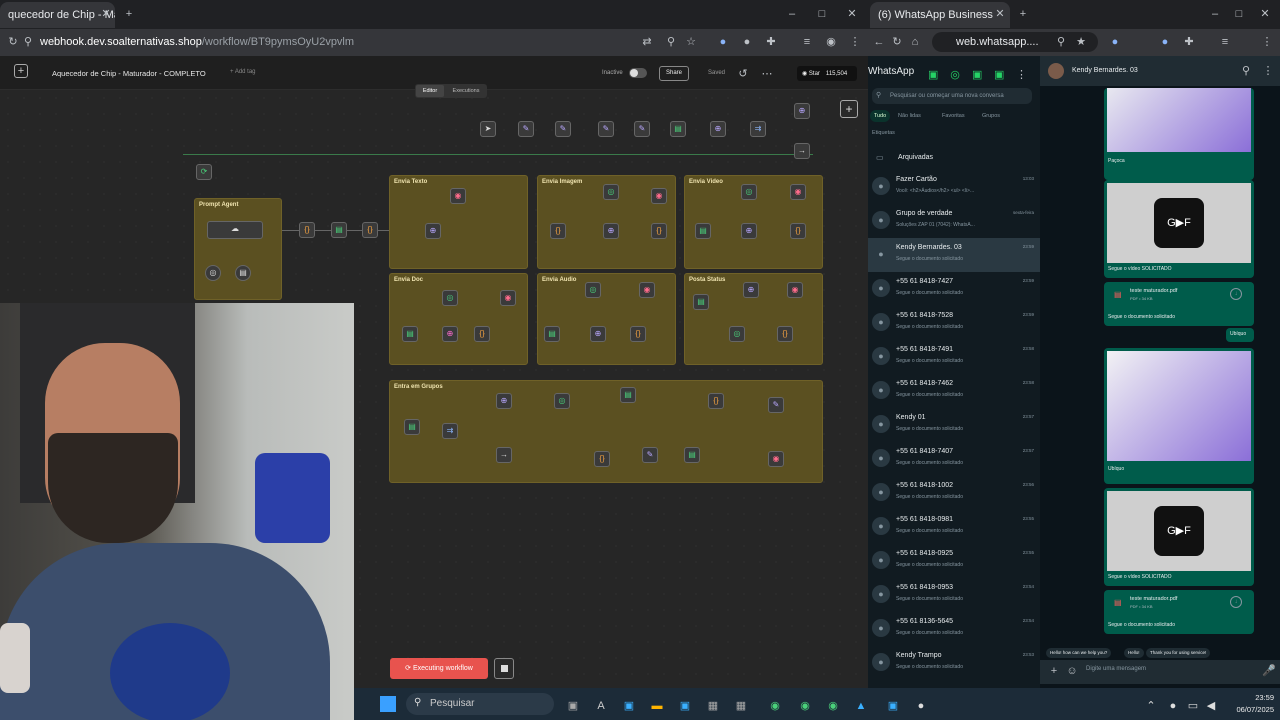 This screenshot has width=1280, height=720. What do you see at coordinates (1249, 697) in the screenshot?
I see `clock-time: 23:59` at bounding box center [1249, 697].